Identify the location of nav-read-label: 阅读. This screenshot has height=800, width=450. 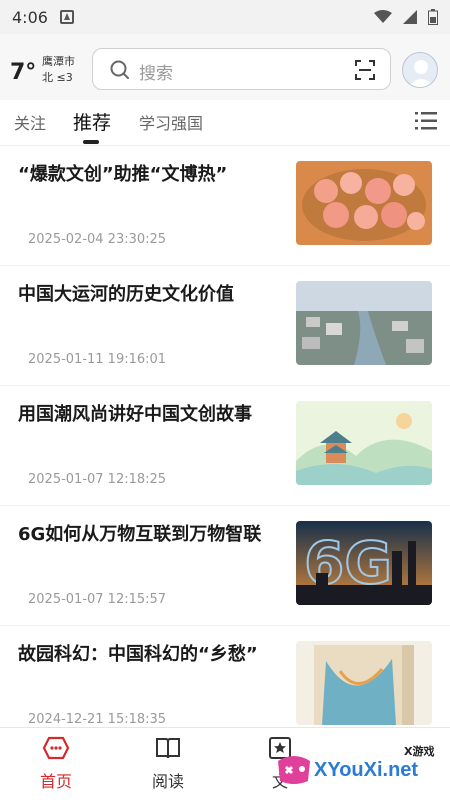
(167, 781).